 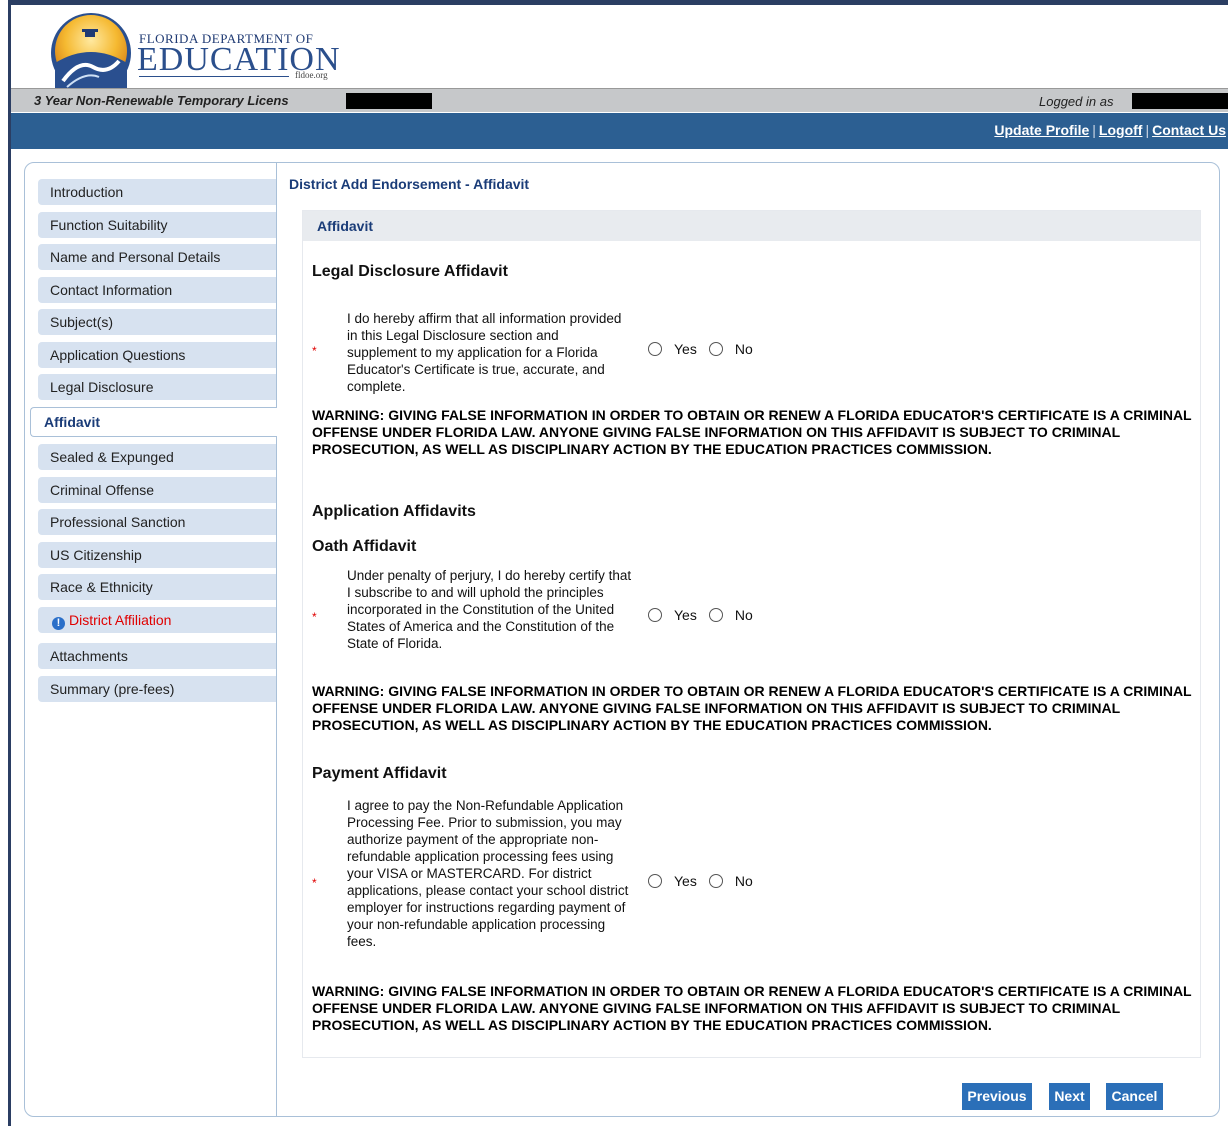 I want to click on previous-button: Previous, so click(x=997, y=1096).